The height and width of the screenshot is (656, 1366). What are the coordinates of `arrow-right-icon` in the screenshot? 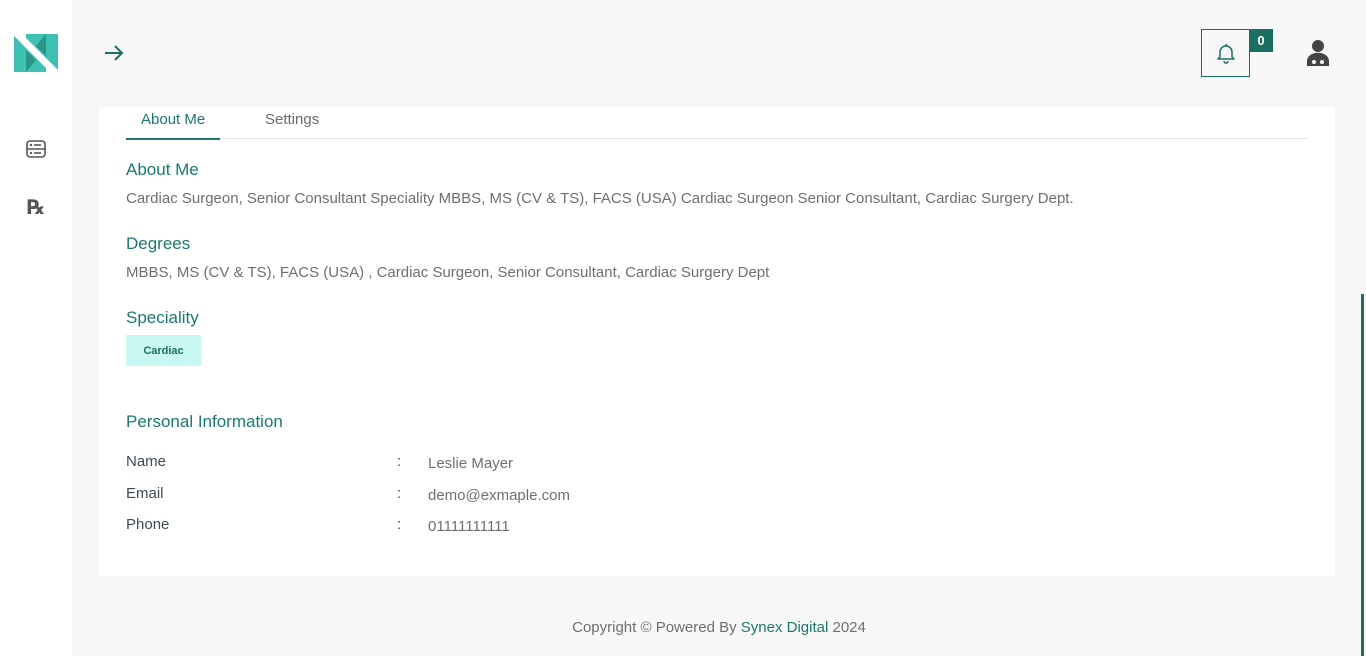 It's located at (114, 53).